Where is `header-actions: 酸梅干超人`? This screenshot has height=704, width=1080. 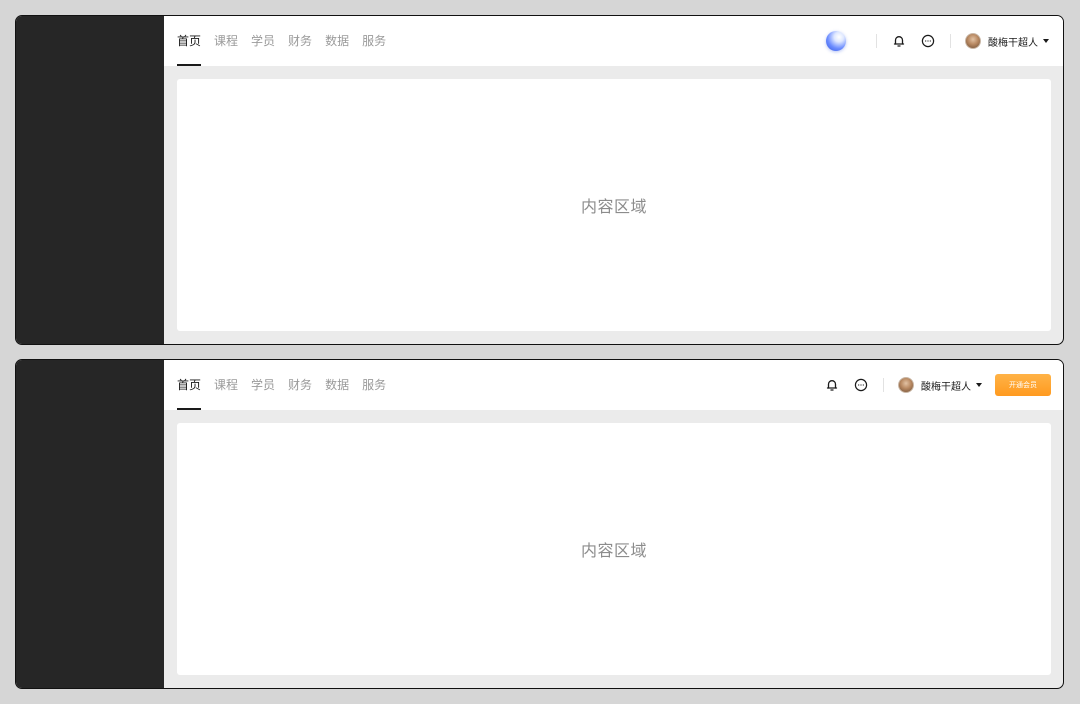
header-actions: 酸梅干超人 is located at coordinates (937, 41).